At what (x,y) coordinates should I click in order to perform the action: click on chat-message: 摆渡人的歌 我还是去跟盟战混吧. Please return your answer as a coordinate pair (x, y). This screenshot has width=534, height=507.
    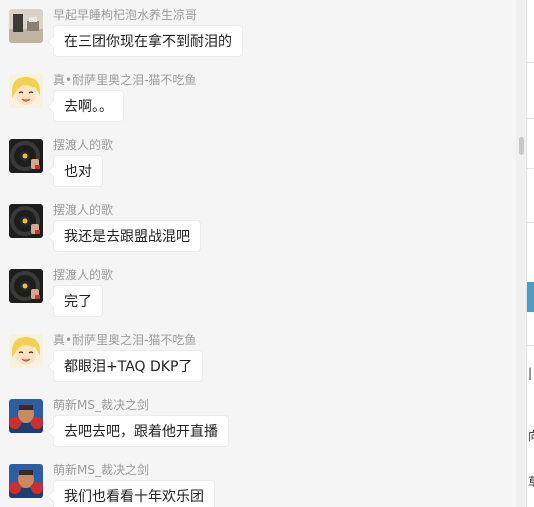
    Looking at the image, I should click on (258, 227).